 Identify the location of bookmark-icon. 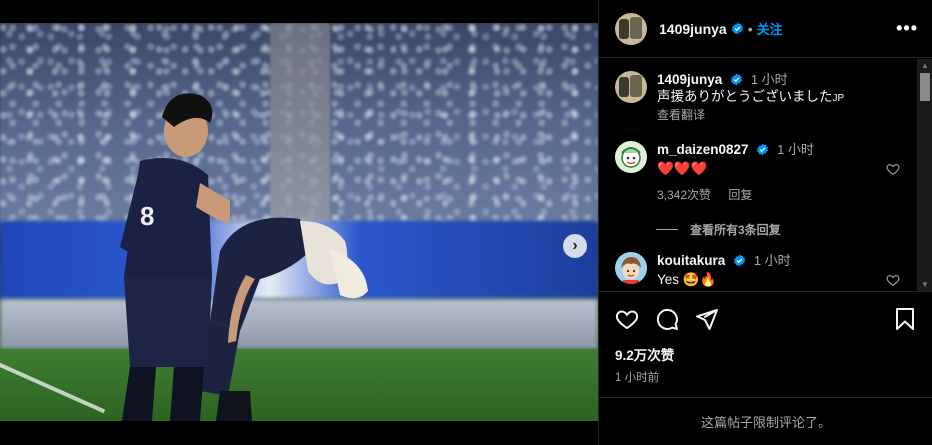
(905, 319).